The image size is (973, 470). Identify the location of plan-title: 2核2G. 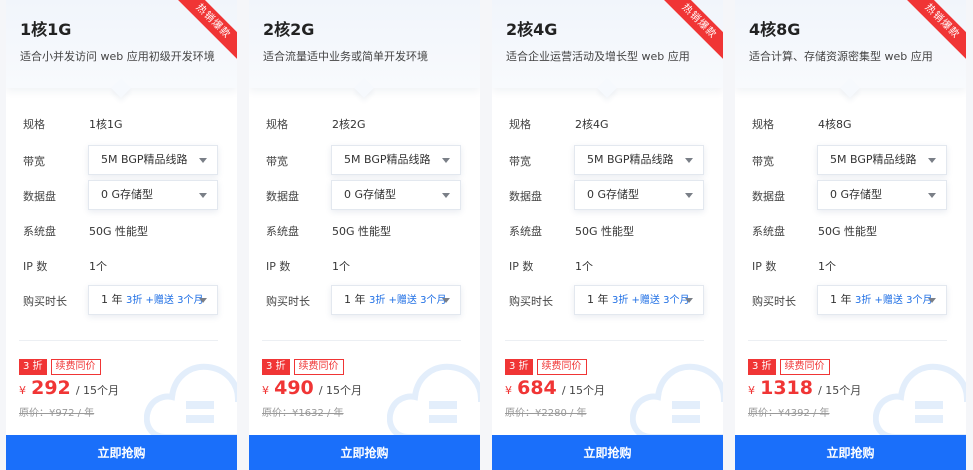
(289, 29).